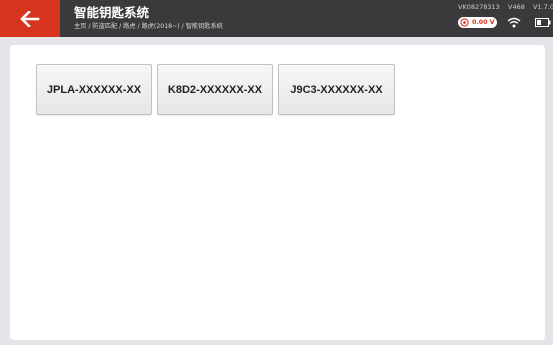 This screenshot has height=345, width=553. I want to click on device-model: V468, so click(516, 7).